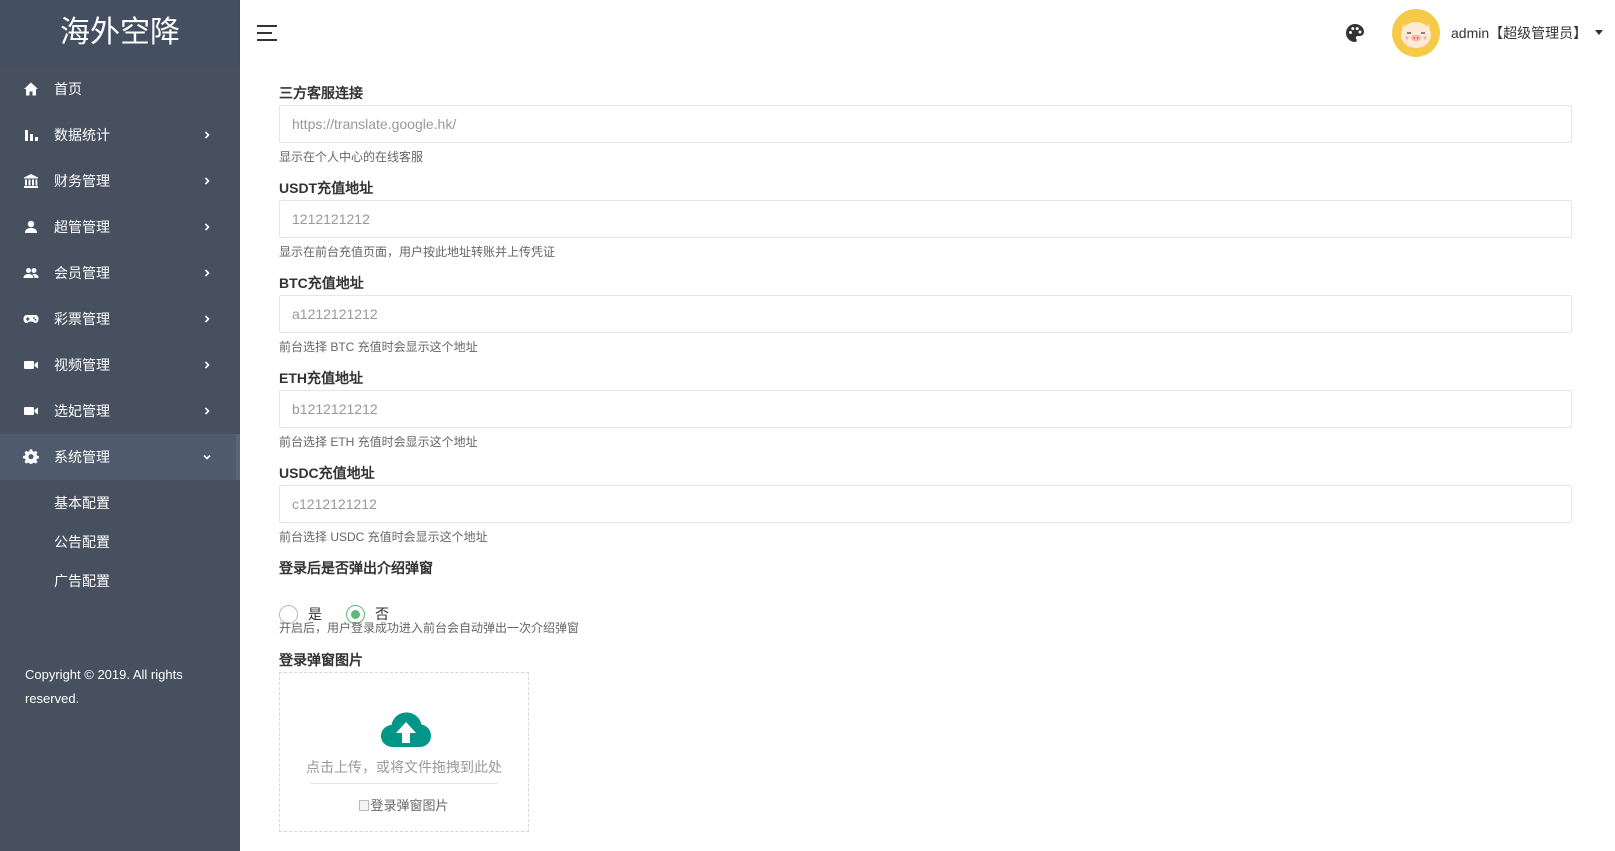  What do you see at coordinates (409, 805) in the screenshot?
I see `popup-image-alt: 登录弹窗图片` at bounding box center [409, 805].